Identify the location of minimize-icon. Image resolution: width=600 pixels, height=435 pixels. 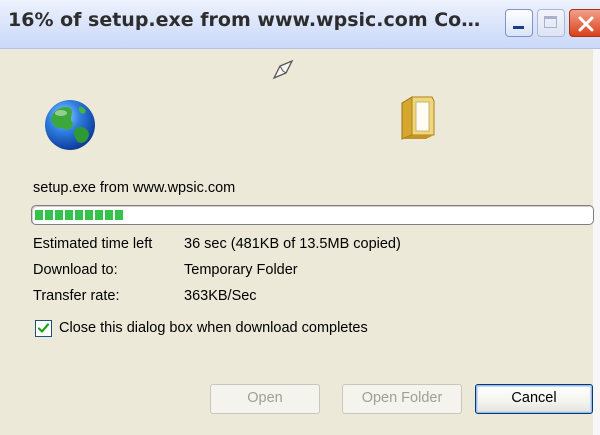
(518, 27).